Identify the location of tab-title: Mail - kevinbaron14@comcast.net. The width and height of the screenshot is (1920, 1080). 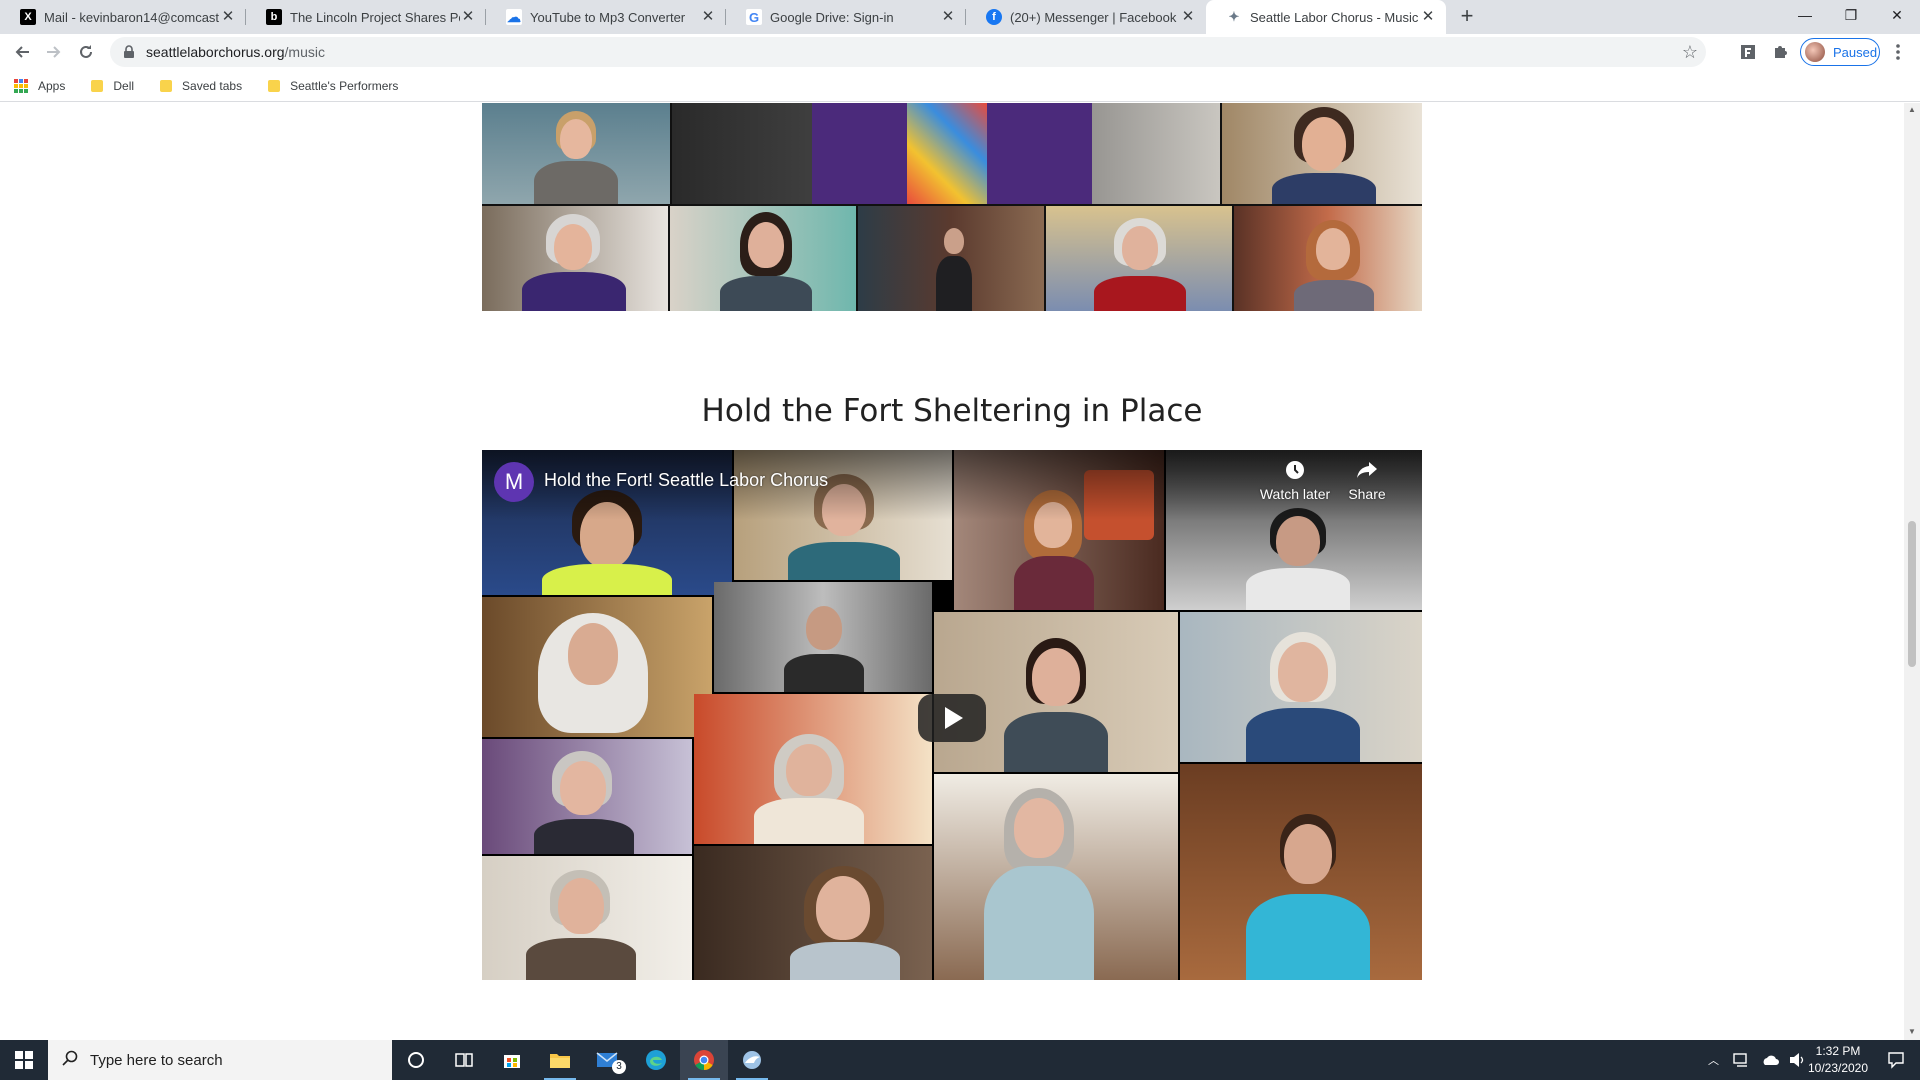
(132, 17).